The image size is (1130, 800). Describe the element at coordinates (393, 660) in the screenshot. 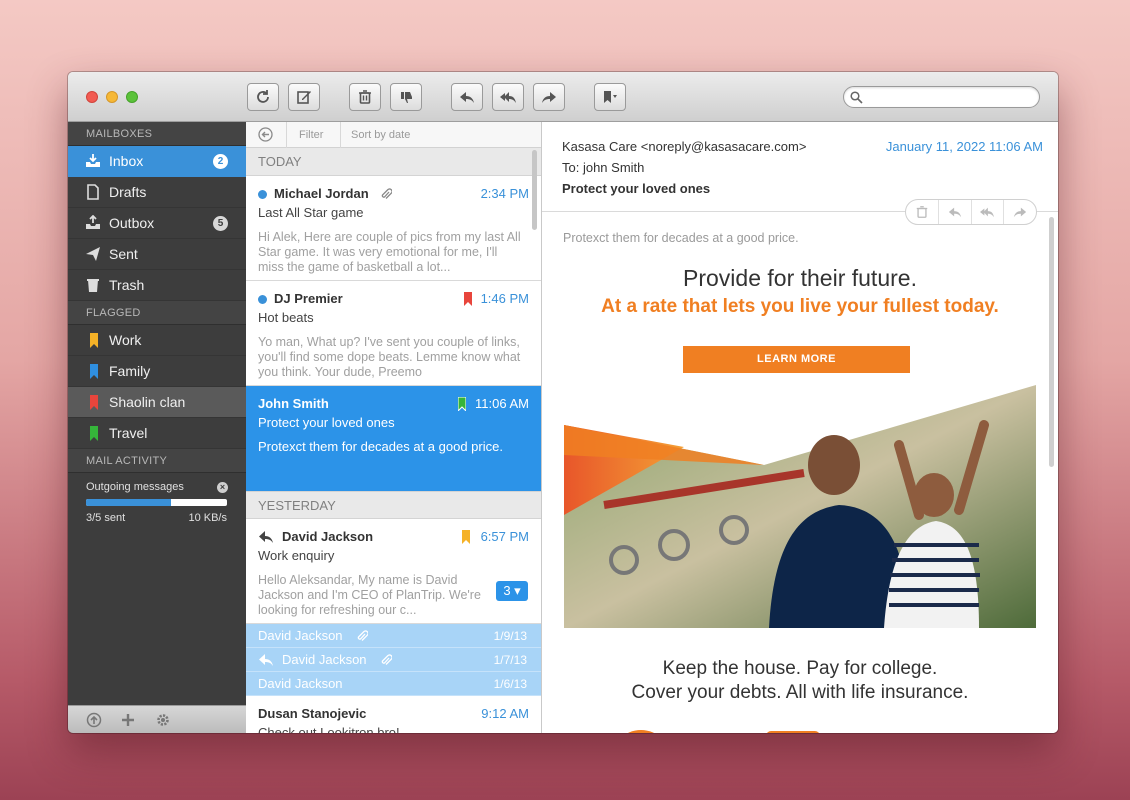

I see `thread-item: David Jackson 1/7/13` at that location.